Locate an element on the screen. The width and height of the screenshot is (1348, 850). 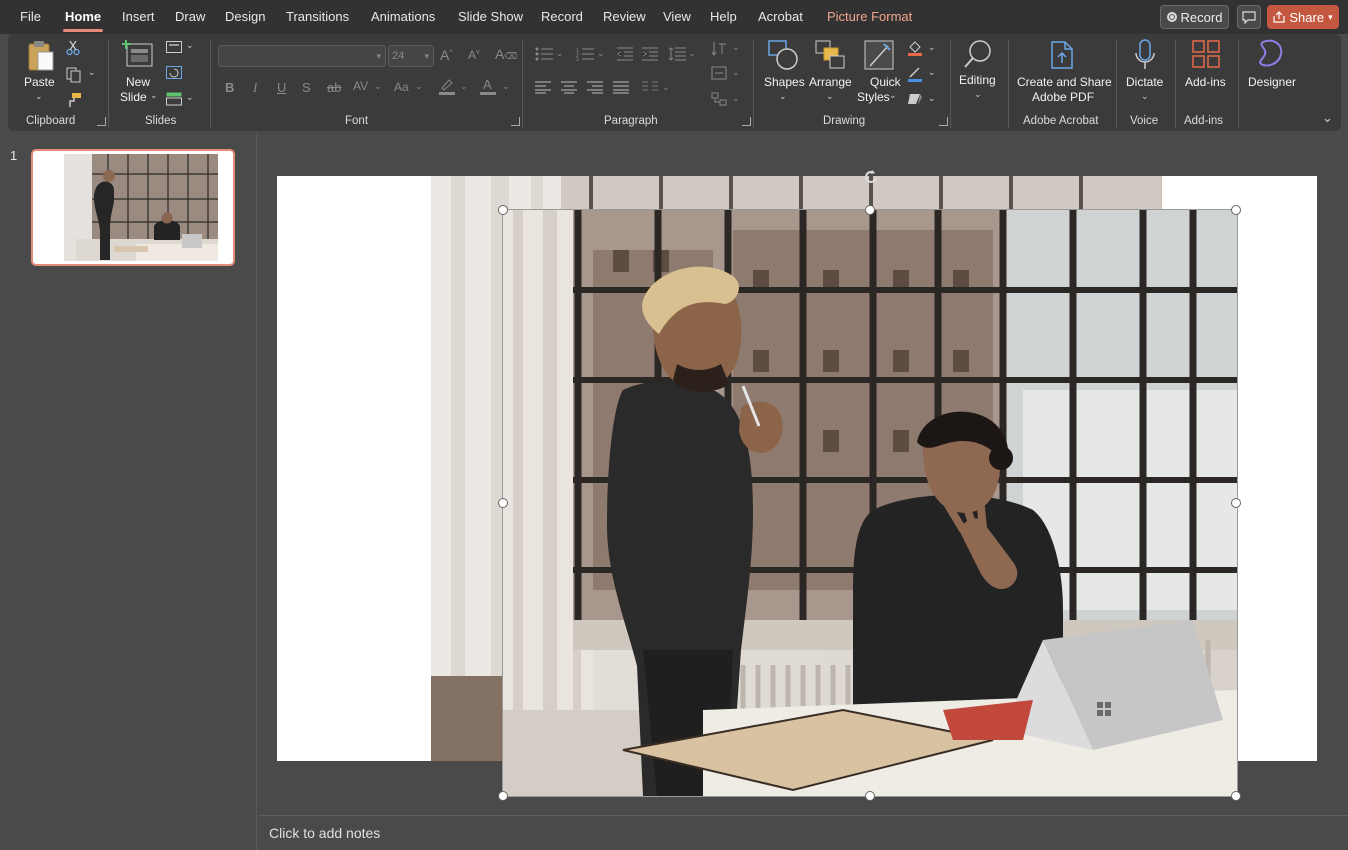
menu-home: Home is located at coordinates (83, 20).